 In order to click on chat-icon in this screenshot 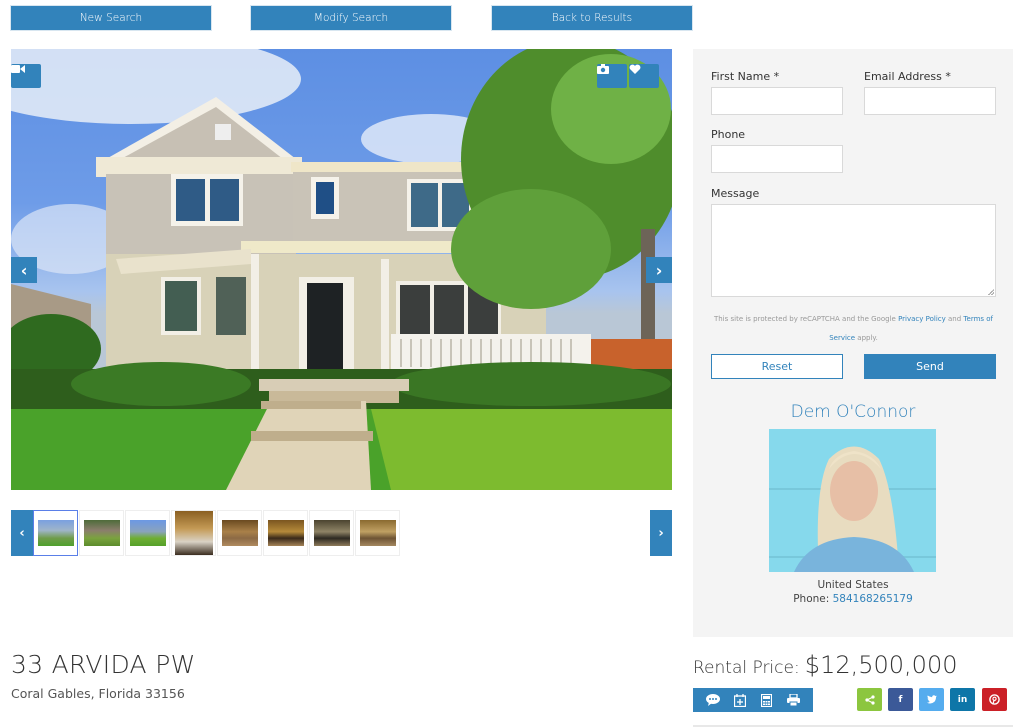, I will do `click(712, 700)`.